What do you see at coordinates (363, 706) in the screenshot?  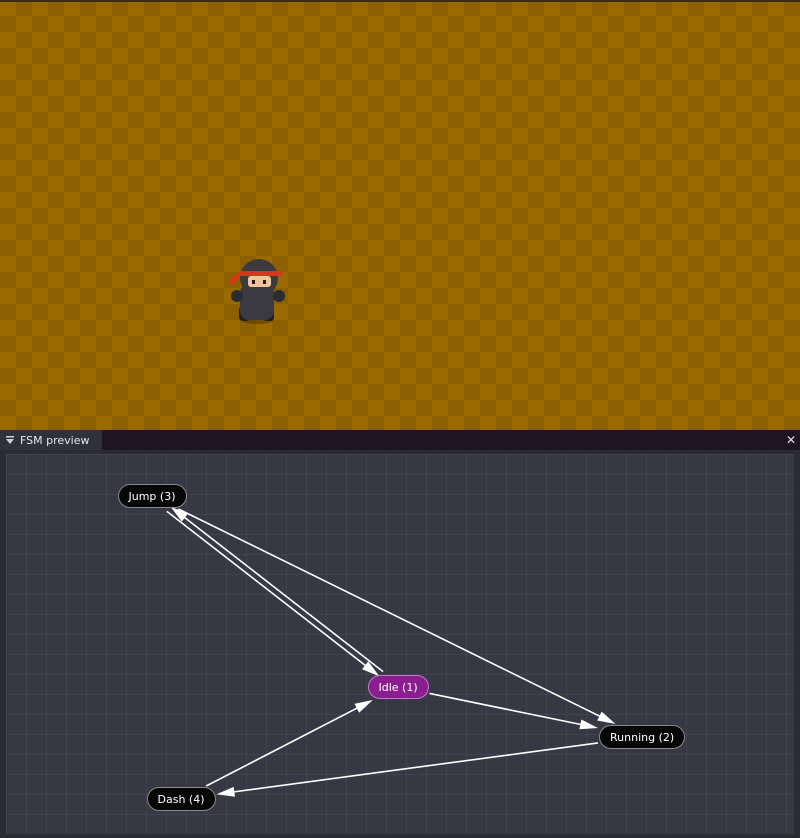 I see `arrowhead-dash-to-idle` at bounding box center [363, 706].